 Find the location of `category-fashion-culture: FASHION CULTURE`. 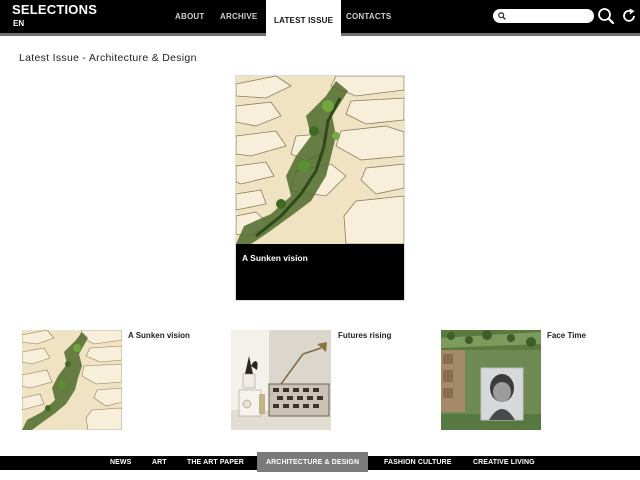

category-fashion-culture: FASHION CULTURE is located at coordinates (417, 463).